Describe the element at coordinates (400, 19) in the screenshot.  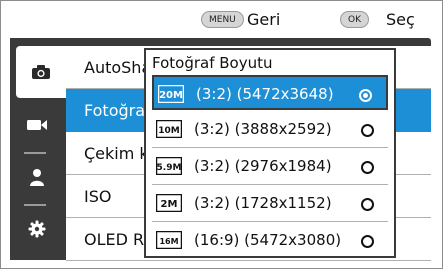
I see `select-hint-label: Seç` at that location.